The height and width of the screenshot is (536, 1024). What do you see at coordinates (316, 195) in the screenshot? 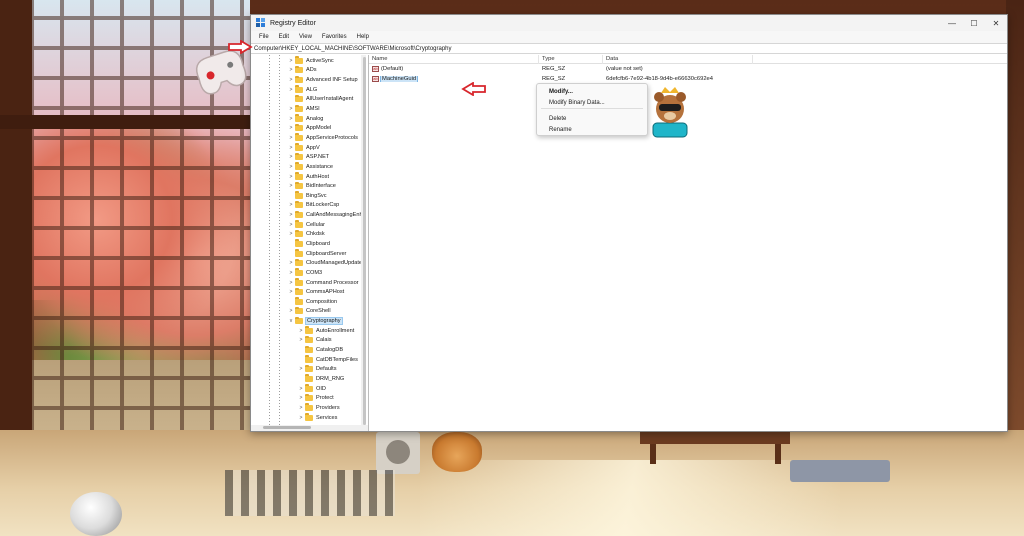
I see `tree-item-label: BingSvc` at bounding box center [316, 195].